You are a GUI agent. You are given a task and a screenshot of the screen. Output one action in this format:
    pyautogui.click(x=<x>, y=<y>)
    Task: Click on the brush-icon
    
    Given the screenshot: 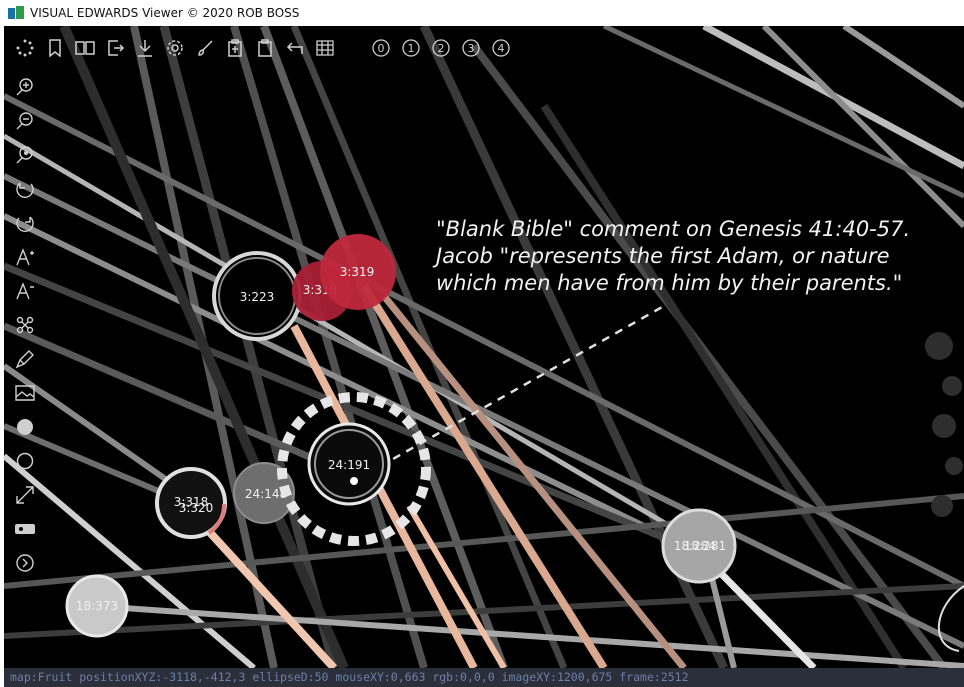 What is the action you would take?
    pyautogui.click(x=205, y=48)
    